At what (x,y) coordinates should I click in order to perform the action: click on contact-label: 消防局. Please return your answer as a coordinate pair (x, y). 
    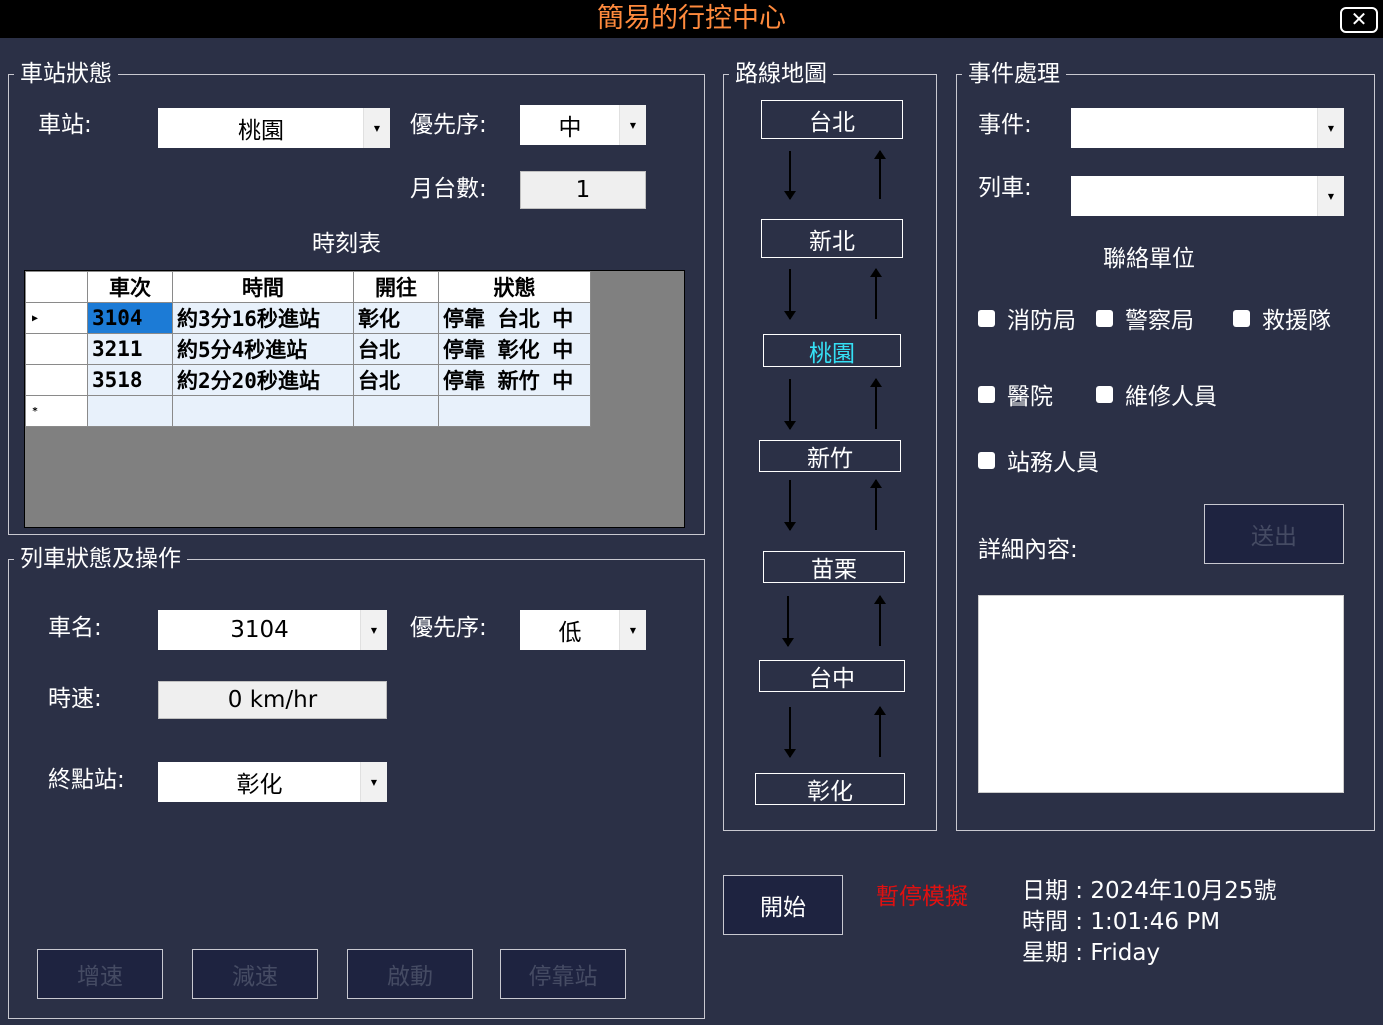
    Looking at the image, I should click on (1041, 321).